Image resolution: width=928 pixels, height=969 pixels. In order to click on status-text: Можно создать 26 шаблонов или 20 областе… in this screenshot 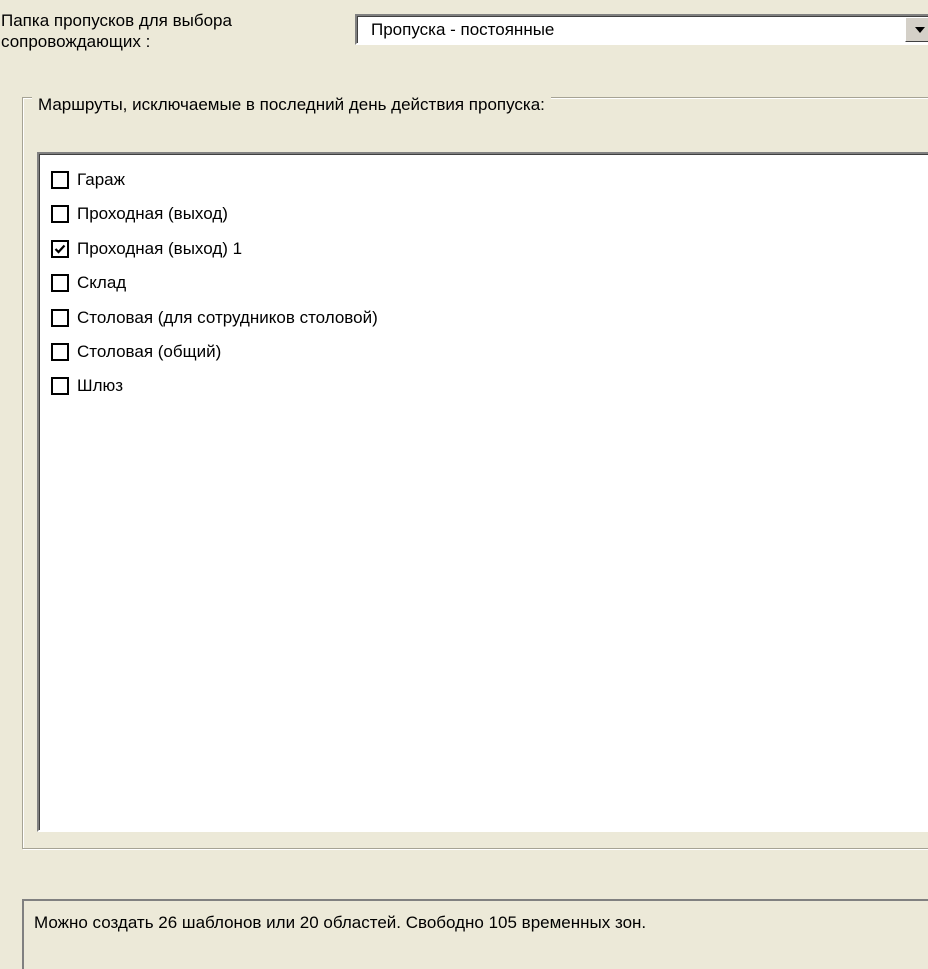, I will do `click(340, 922)`.